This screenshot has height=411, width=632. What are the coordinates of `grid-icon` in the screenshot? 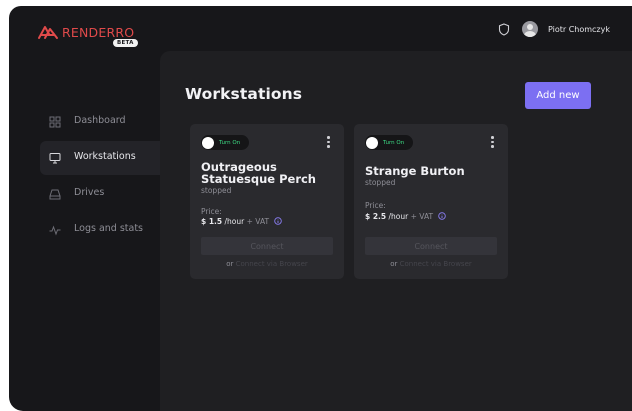 It's located at (55, 122).